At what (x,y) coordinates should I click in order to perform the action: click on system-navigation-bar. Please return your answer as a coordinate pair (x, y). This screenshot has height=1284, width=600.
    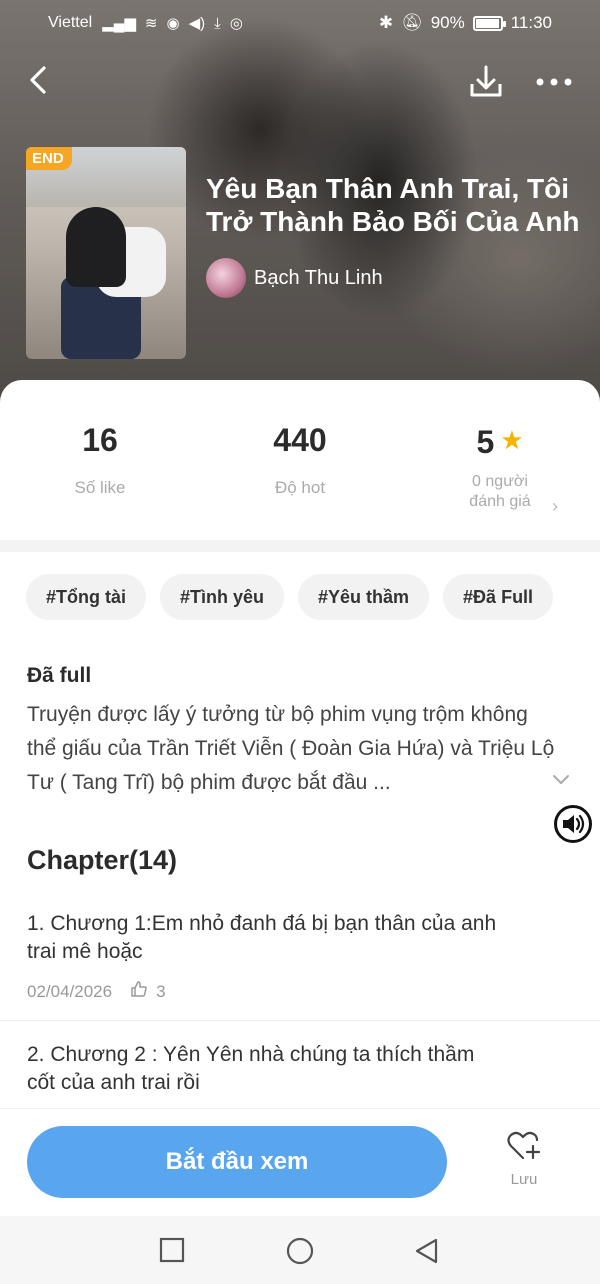
    Looking at the image, I should click on (300, 1250).